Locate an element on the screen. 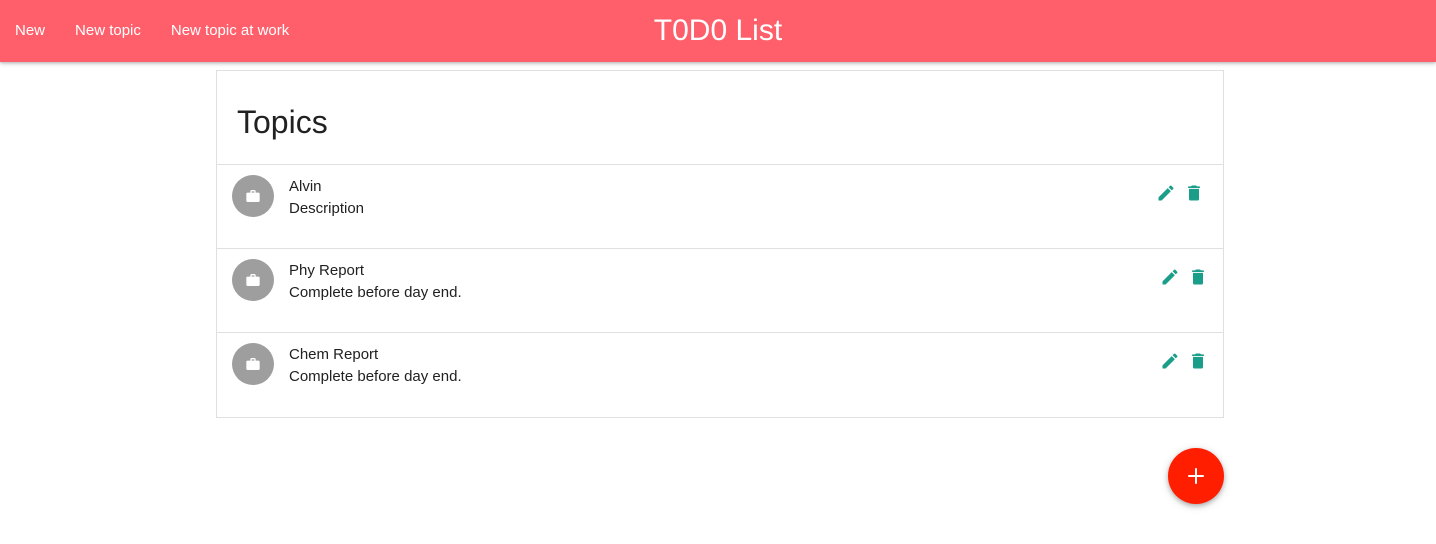 The width and height of the screenshot is (1436, 544). nav-link-new: New is located at coordinates (30, 31).